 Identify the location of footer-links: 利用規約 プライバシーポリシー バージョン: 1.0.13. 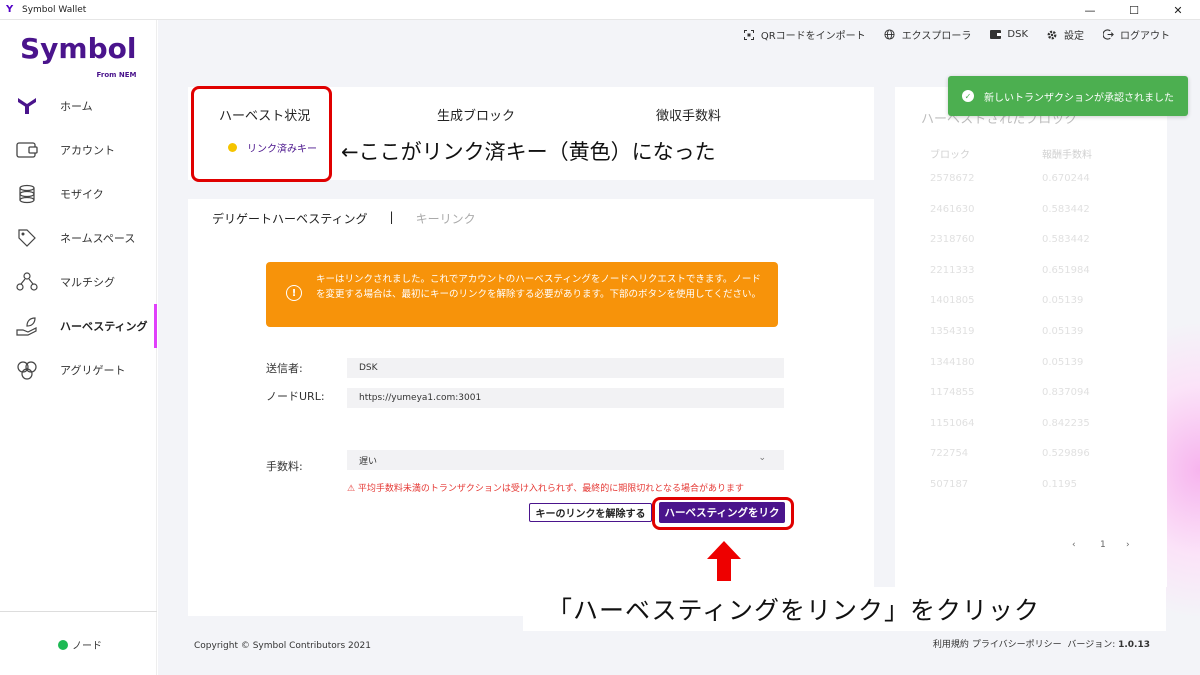
(1041, 643).